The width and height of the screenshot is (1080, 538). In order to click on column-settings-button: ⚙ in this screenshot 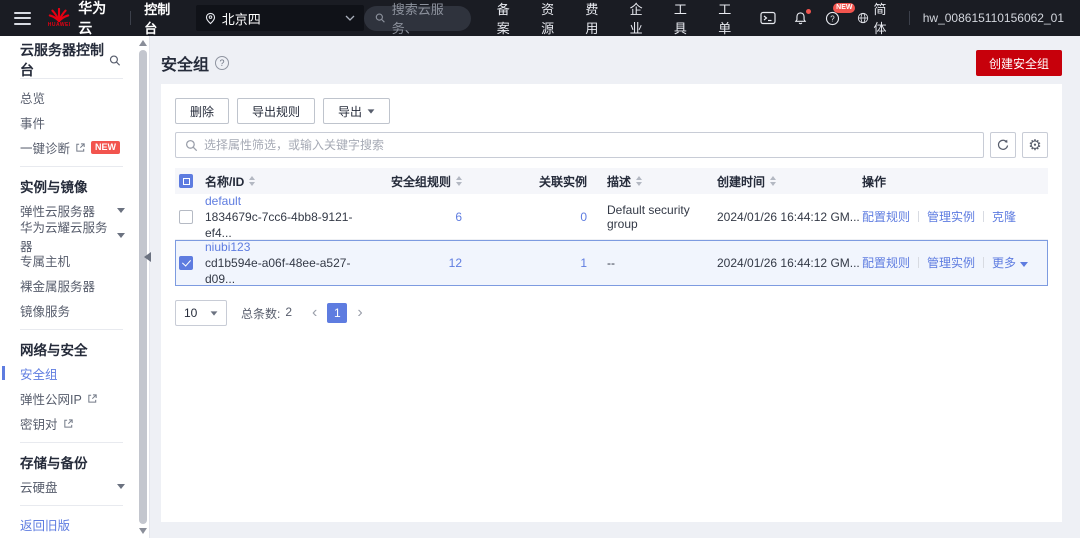, I will do `click(1035, 145)`.